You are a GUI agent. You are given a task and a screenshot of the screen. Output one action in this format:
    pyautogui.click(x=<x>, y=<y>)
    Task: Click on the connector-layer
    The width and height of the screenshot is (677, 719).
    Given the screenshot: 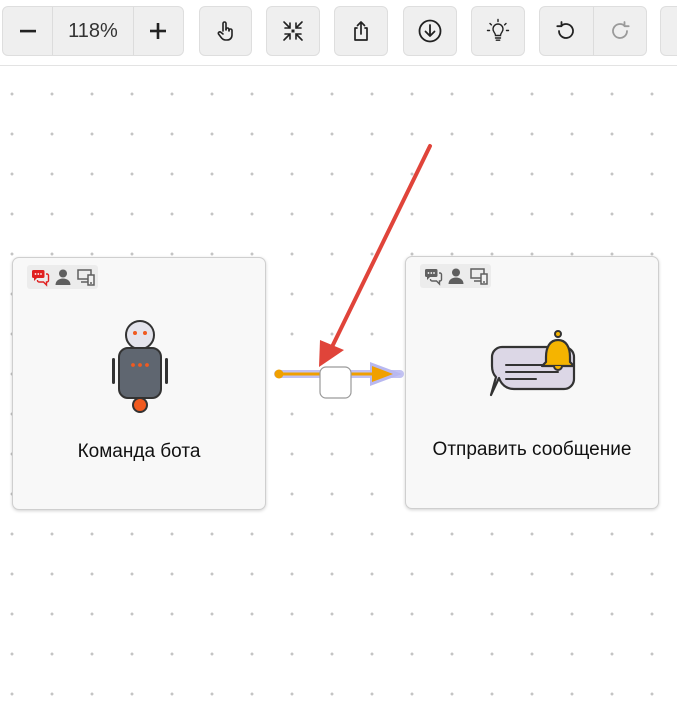 What is the action you would take?
    pyautogui.click(x=339, y=380)
    